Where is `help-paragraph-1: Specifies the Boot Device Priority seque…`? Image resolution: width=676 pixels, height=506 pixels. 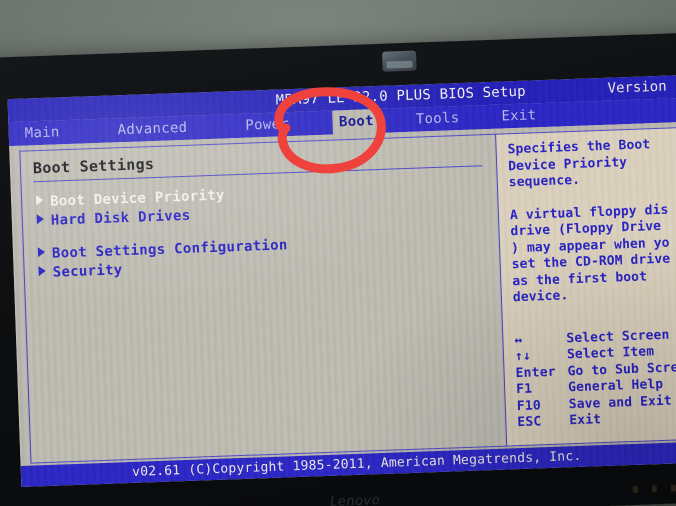 help-paragraph-1: Specifies the Boot Device Priority seque… is located at coordinates (579, 164).